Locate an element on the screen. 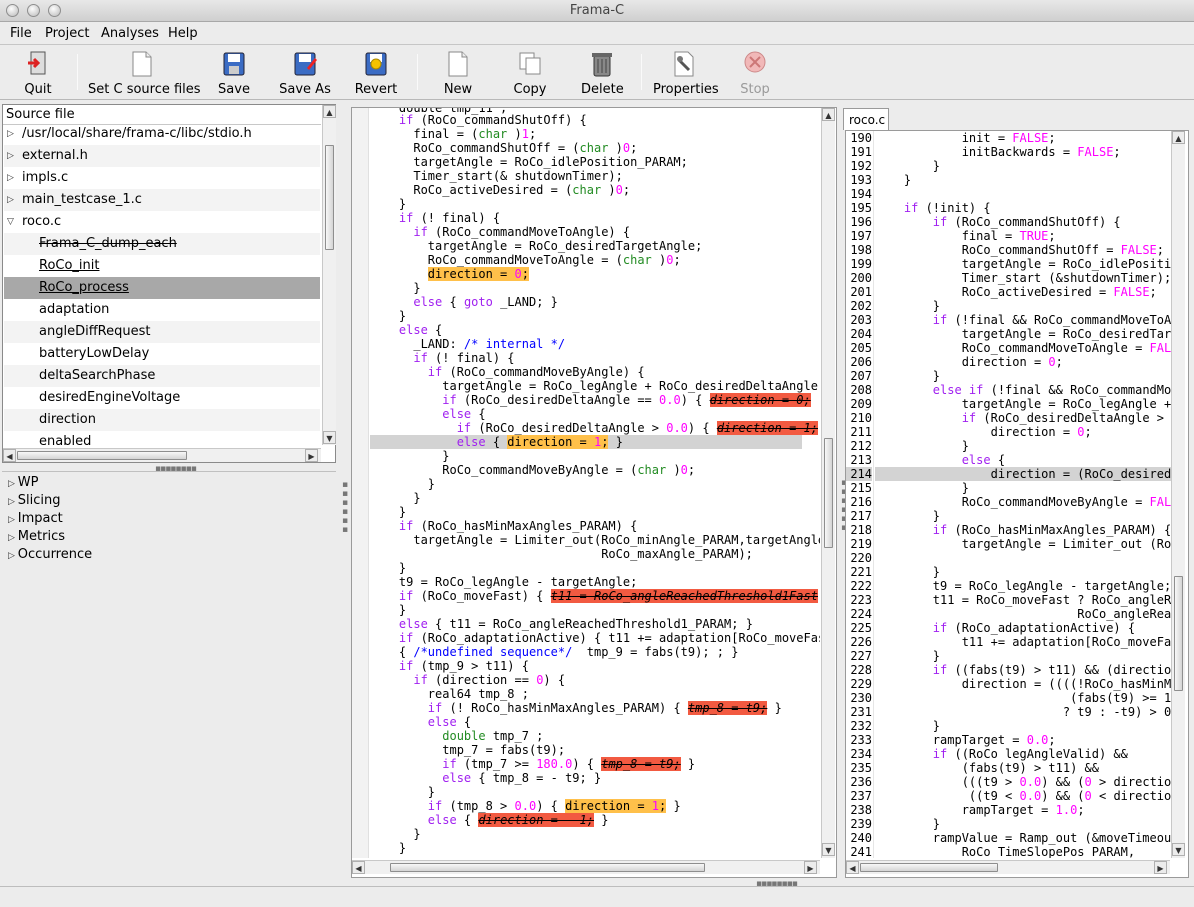 This screenshot has height=907, width=1194. set-c-source-files-button: Set C source files is located at coordinates (144, 73).